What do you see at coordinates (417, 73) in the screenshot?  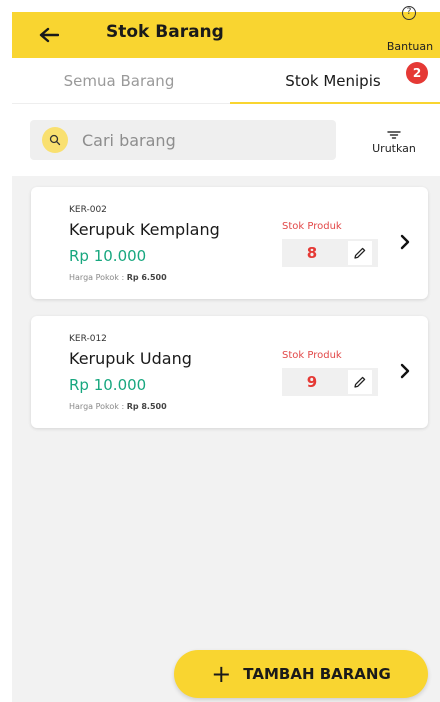 I see `count-badge: 2` at bounding box center [417, 73].